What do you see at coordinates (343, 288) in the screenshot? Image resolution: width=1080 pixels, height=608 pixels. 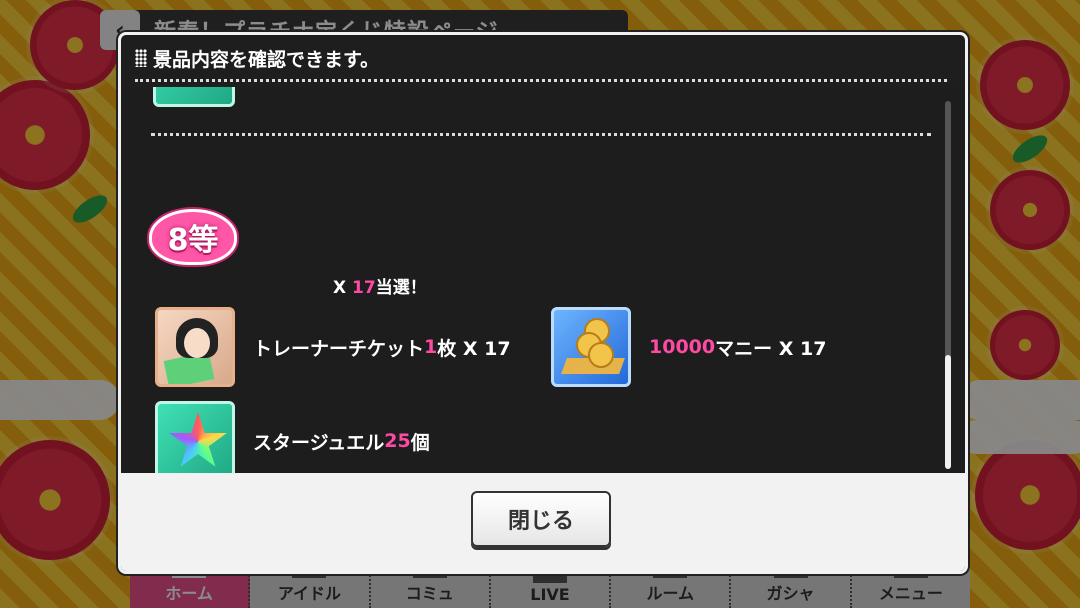 I see `win-prefix: X` at bounding box center [343, 288].